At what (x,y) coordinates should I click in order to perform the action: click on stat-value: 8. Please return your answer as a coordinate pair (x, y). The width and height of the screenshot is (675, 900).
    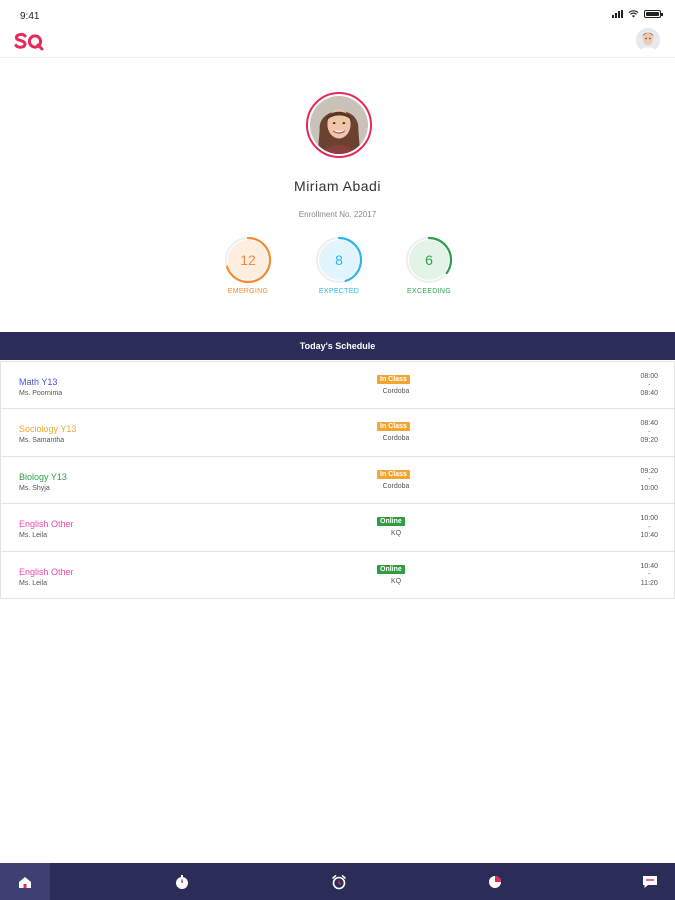
    Looking at the image, I should click on (339, 260).